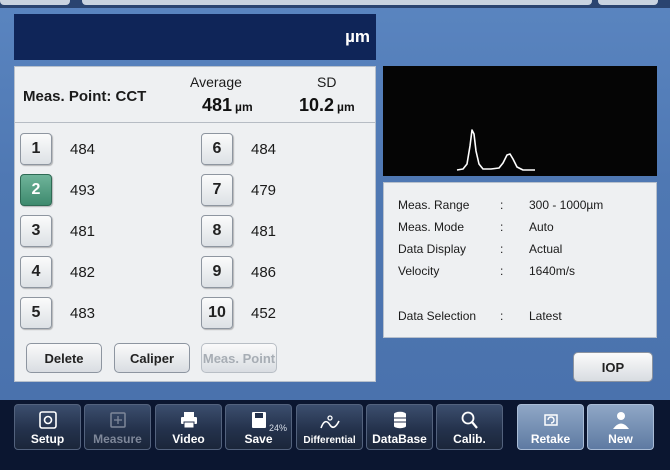  I want to click on measure-icon, so click(117, 420).